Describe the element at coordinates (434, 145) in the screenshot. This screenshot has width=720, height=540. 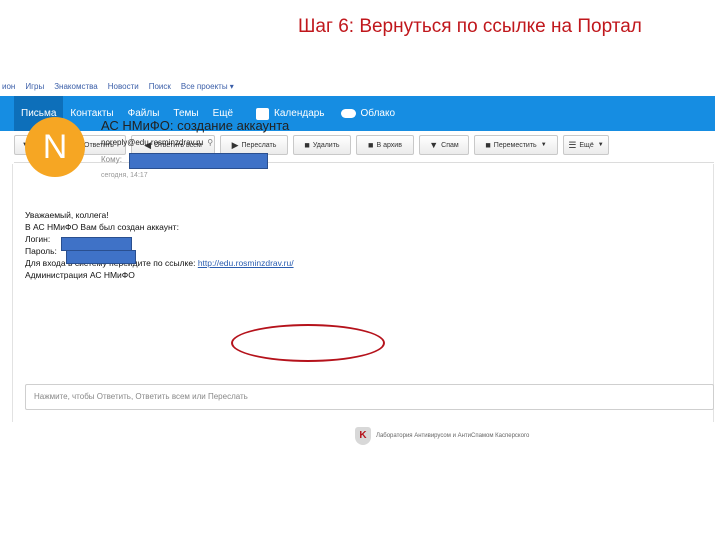
I see `thumbs-down-icon: ▼` at that location.